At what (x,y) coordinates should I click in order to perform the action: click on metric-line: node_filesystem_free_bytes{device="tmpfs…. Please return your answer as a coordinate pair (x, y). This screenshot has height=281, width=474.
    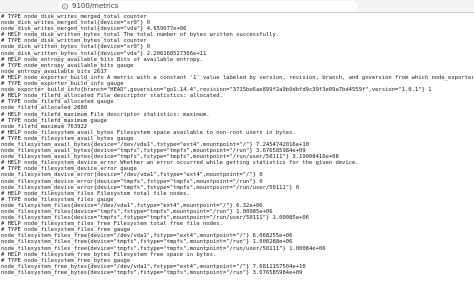
    Looking at the image, I should click on (152, 272).